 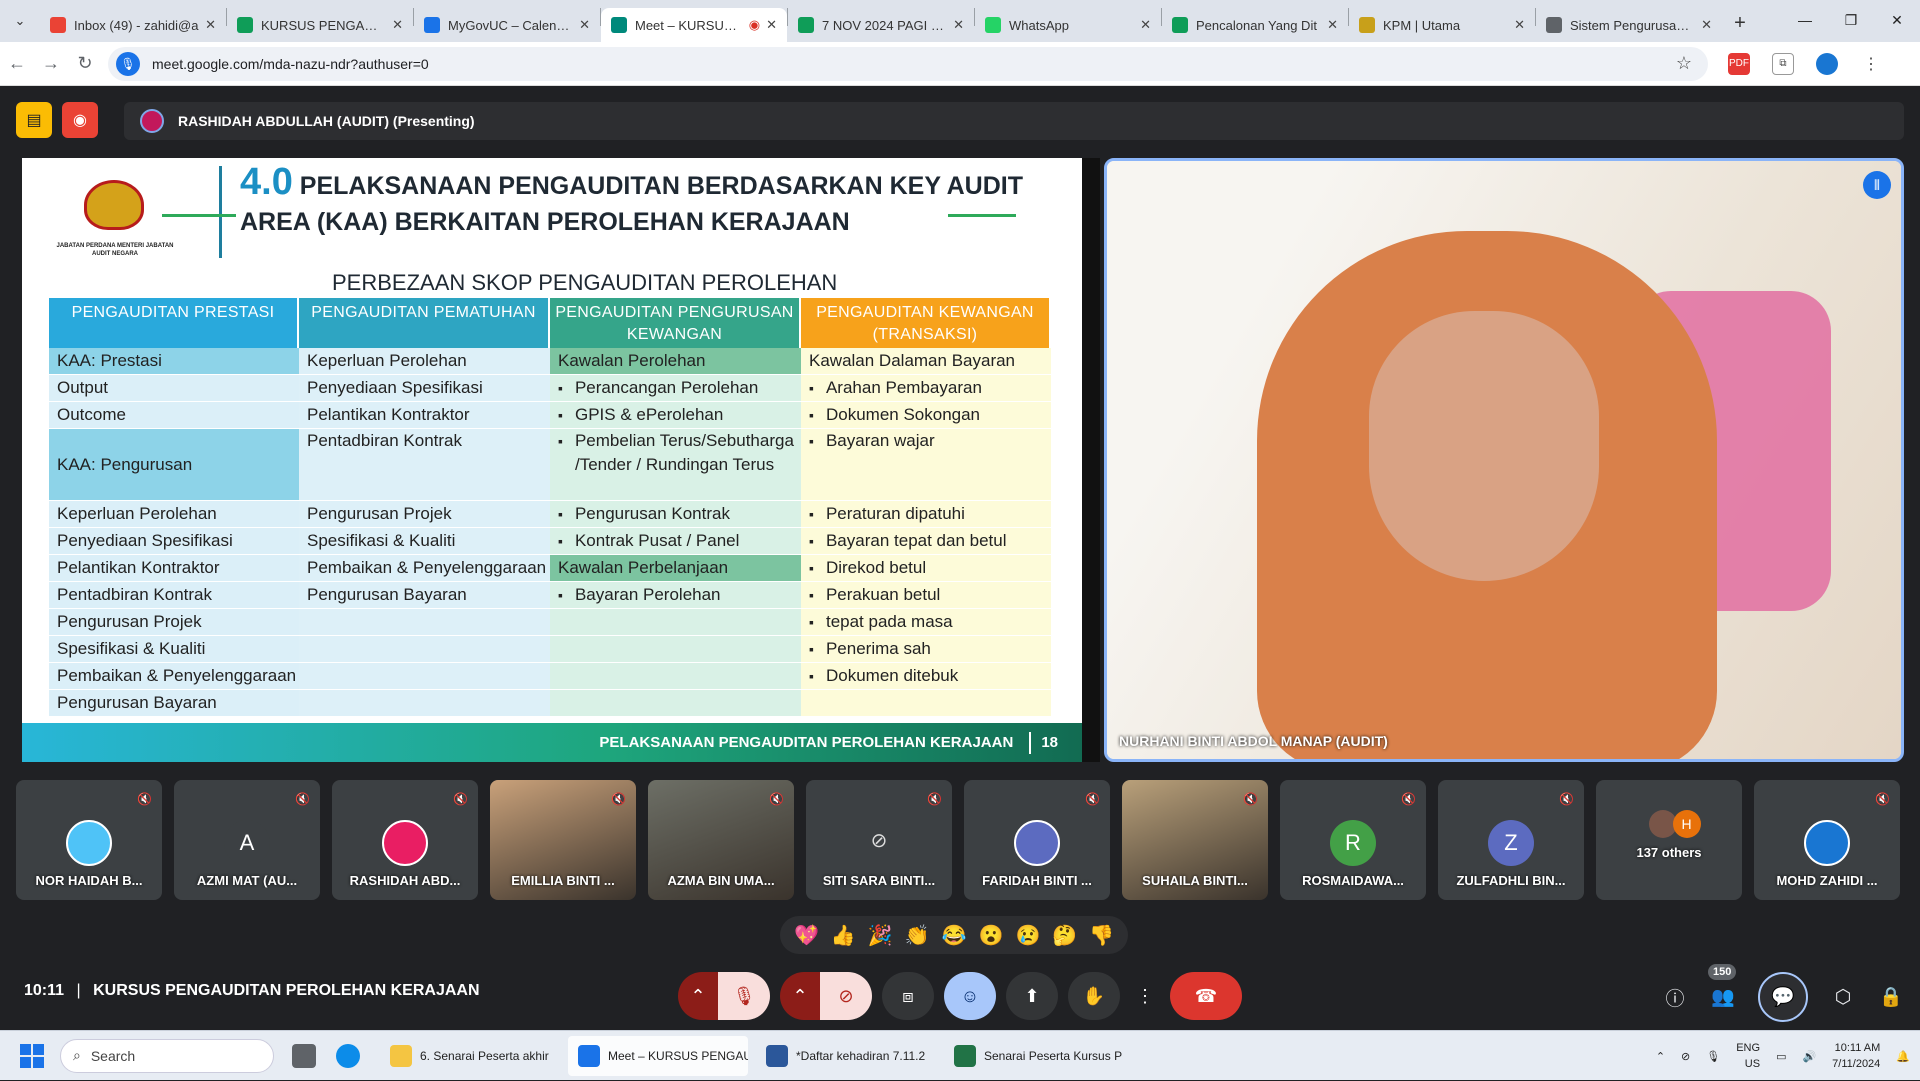 I want to click on minimize-icon: —, so click(x=1805, y=20).